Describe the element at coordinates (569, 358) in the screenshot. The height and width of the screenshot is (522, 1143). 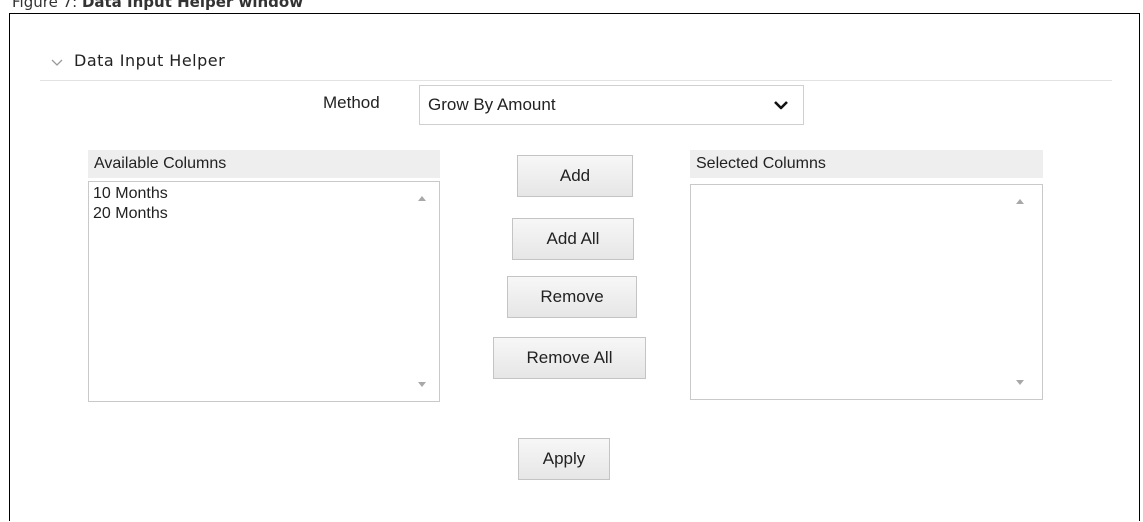
I see `remove-all-button: Remove All` at that location.